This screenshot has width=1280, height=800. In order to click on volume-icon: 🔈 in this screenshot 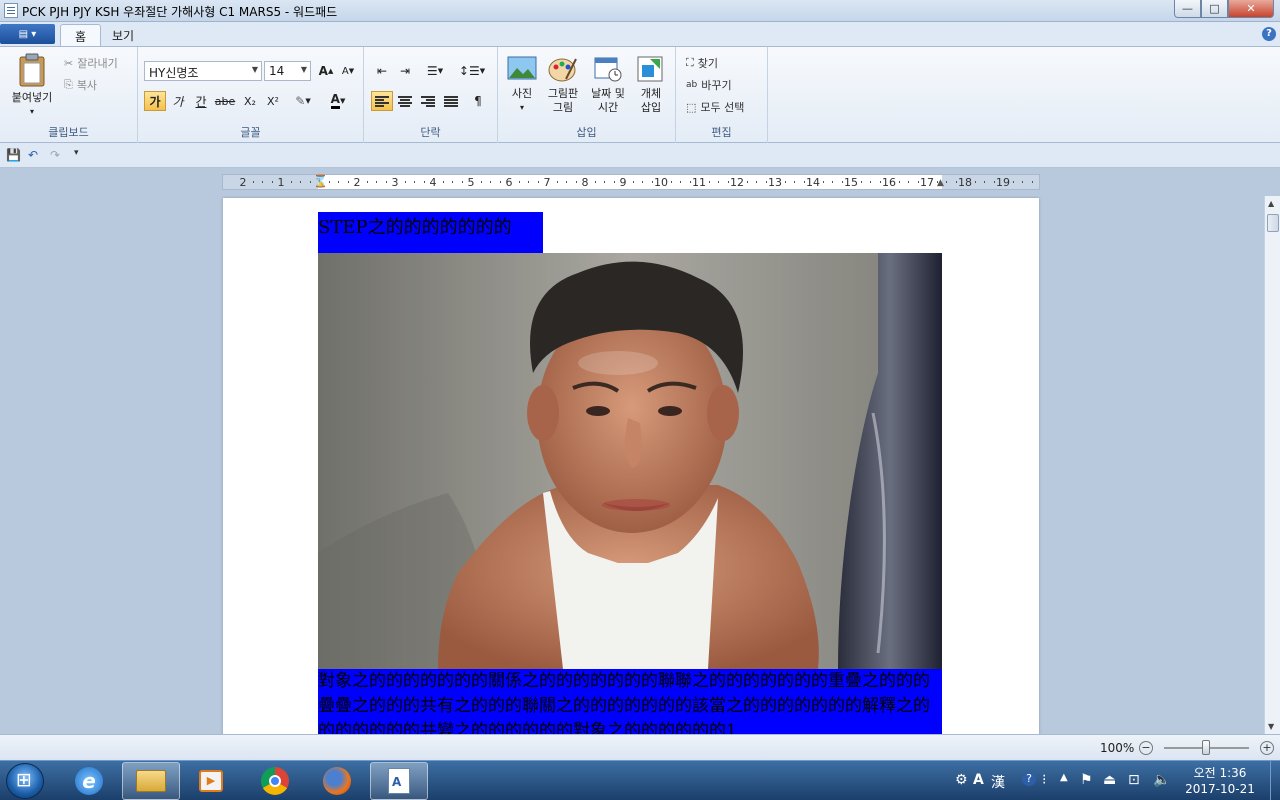, I will do `click(1161, 780)`.